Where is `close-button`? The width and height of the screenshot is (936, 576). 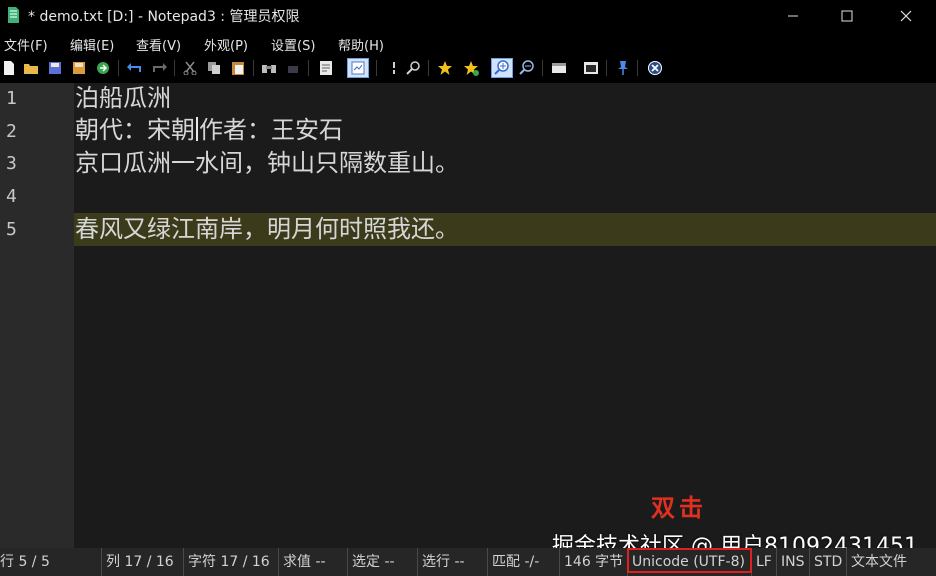
close-button is located at coordinates (906, 16).